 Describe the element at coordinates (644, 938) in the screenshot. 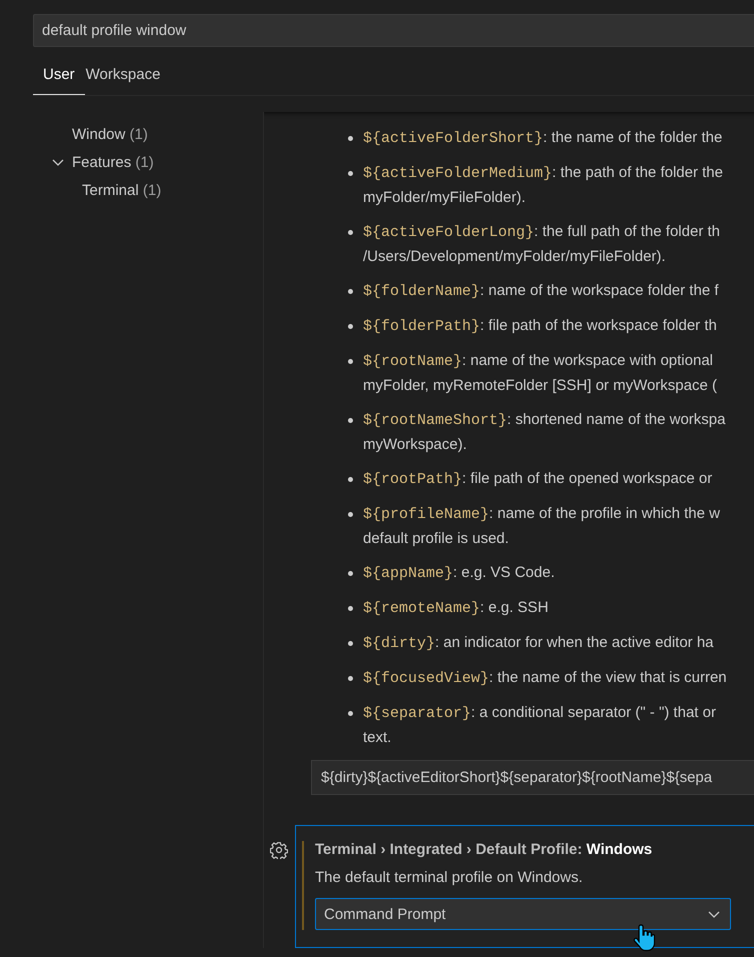

I see `hand-cursor-icon` at that location.